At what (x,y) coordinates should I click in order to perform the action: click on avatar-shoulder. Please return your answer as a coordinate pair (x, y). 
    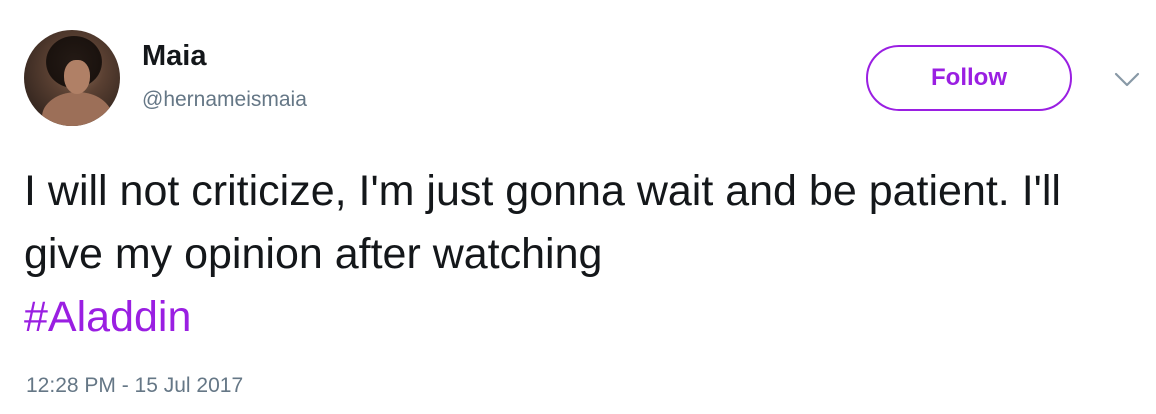
    Looking at the image, I should click on (77, 109).